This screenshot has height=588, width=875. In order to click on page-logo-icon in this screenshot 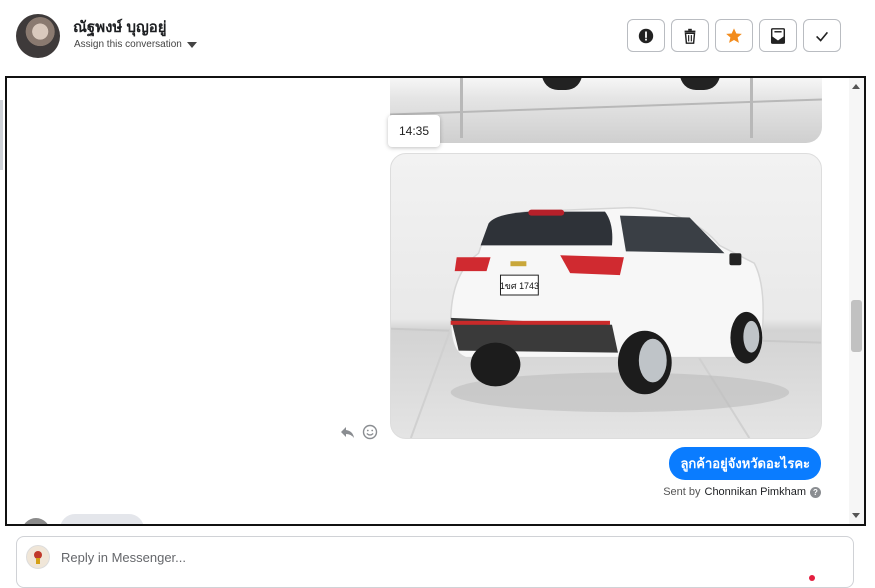, I will do `click(38, 557)`.